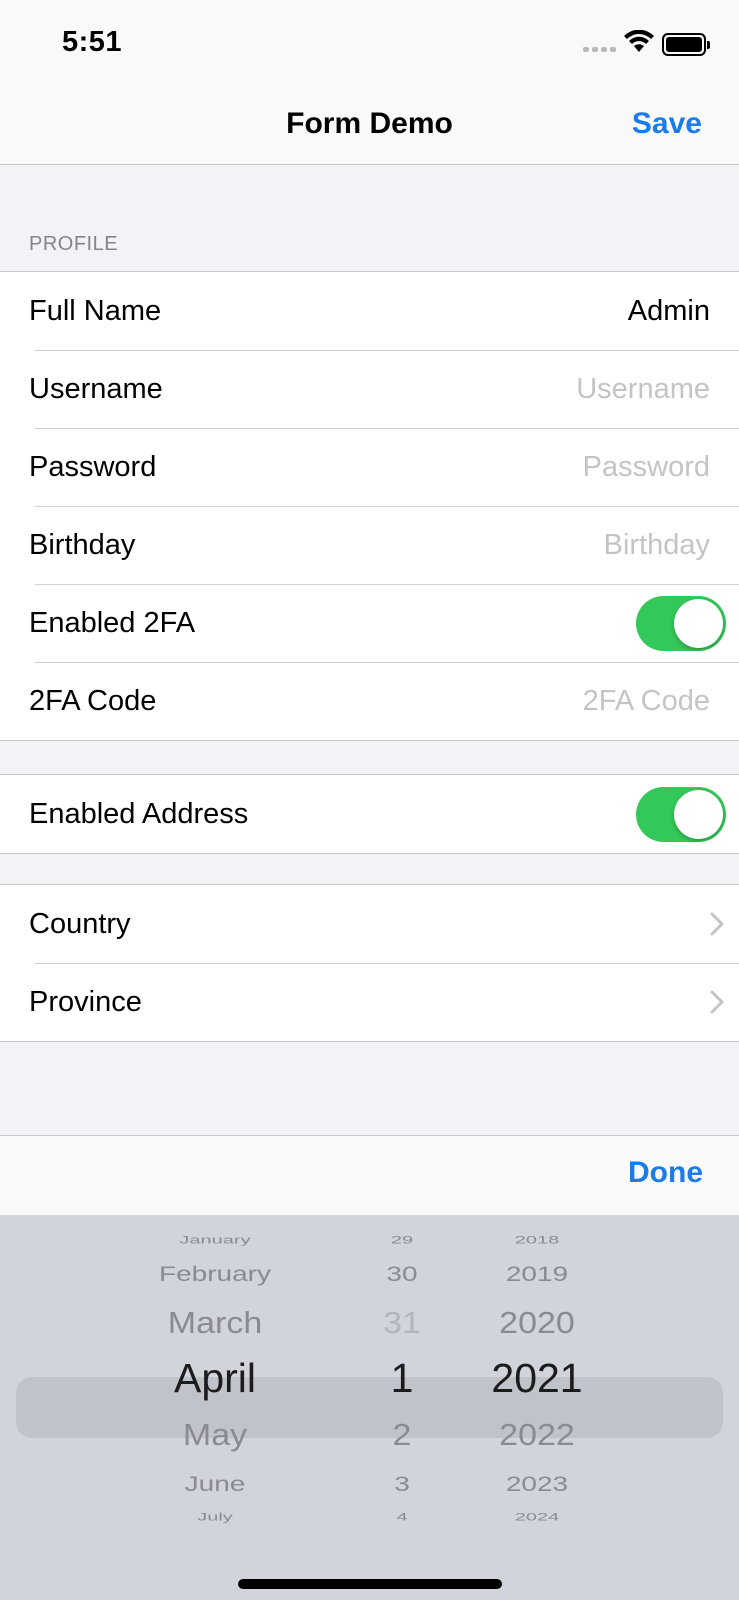 Image resolution: width=739 pixels, height=1600 pixels. I want to click on picker-year-option: 2022, so click(537, 1435).